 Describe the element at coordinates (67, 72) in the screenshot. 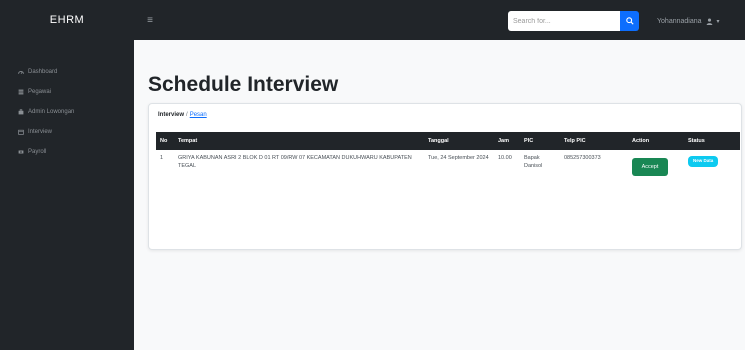

I see `sidebar-item-dashboard: Dashboard` at that location.